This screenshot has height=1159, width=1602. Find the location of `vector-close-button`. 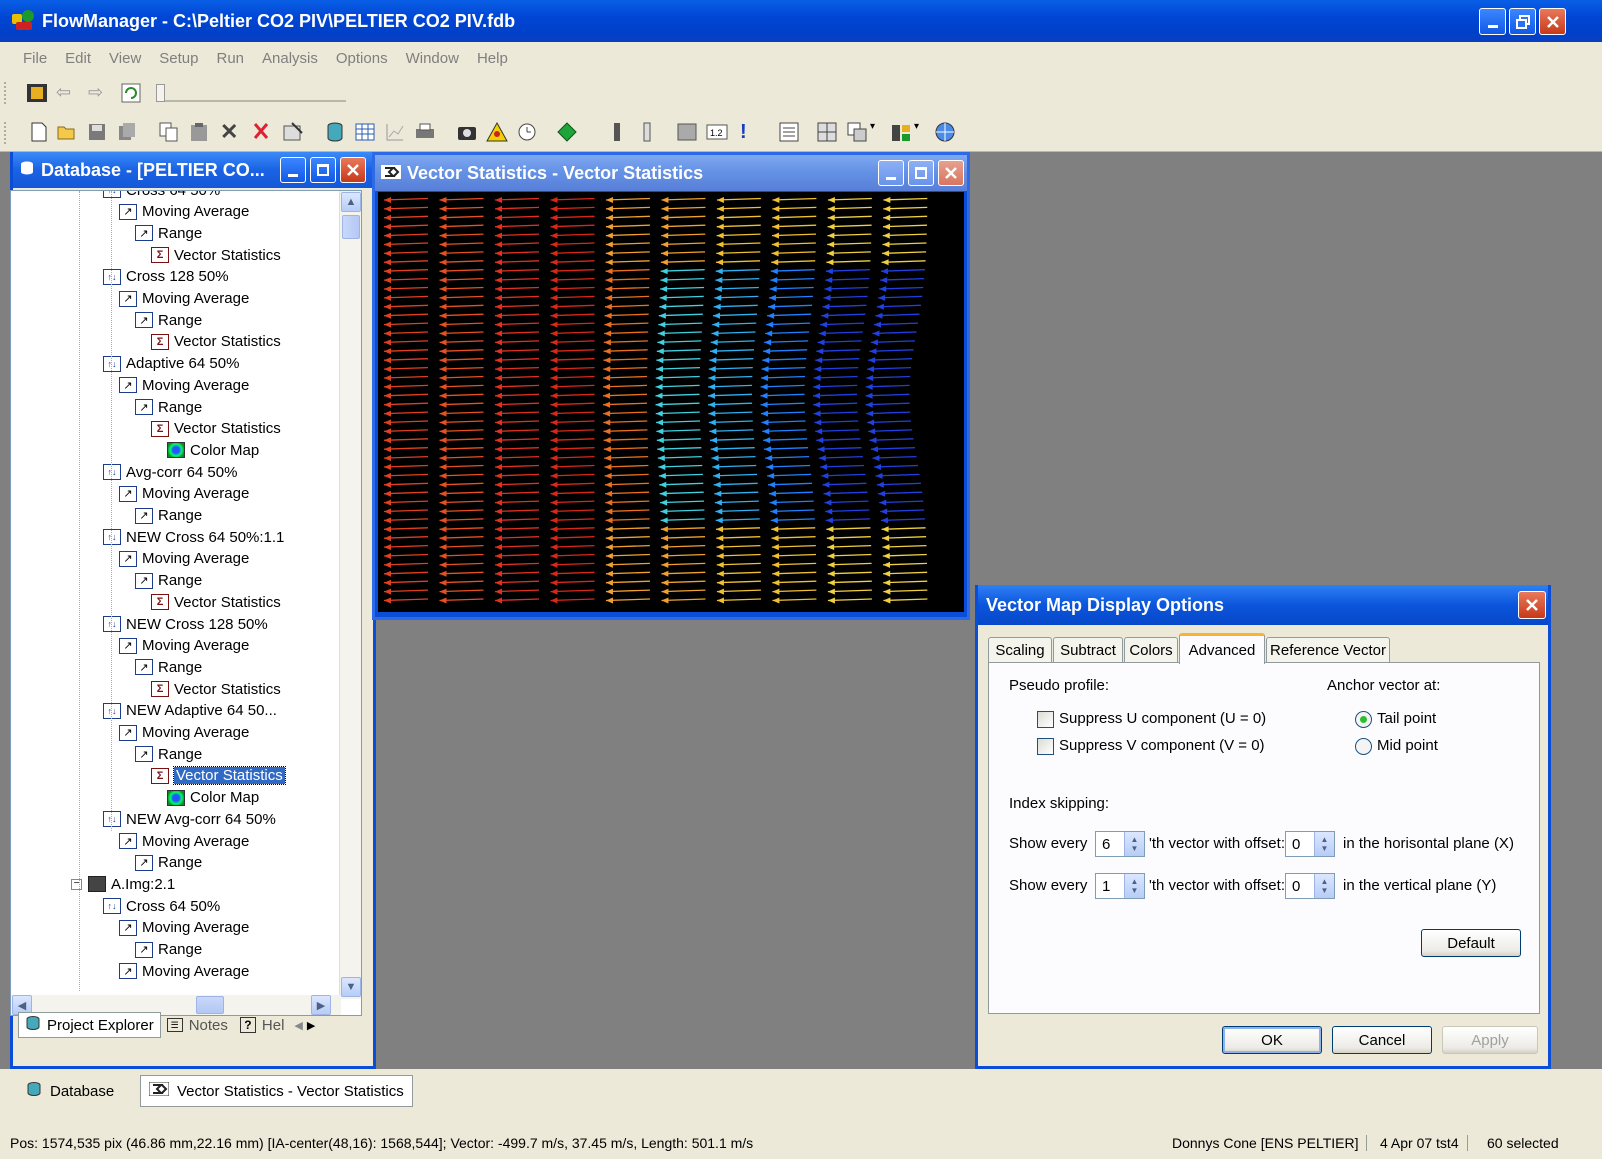

vector-close-button is located at coordinates (951, 173).